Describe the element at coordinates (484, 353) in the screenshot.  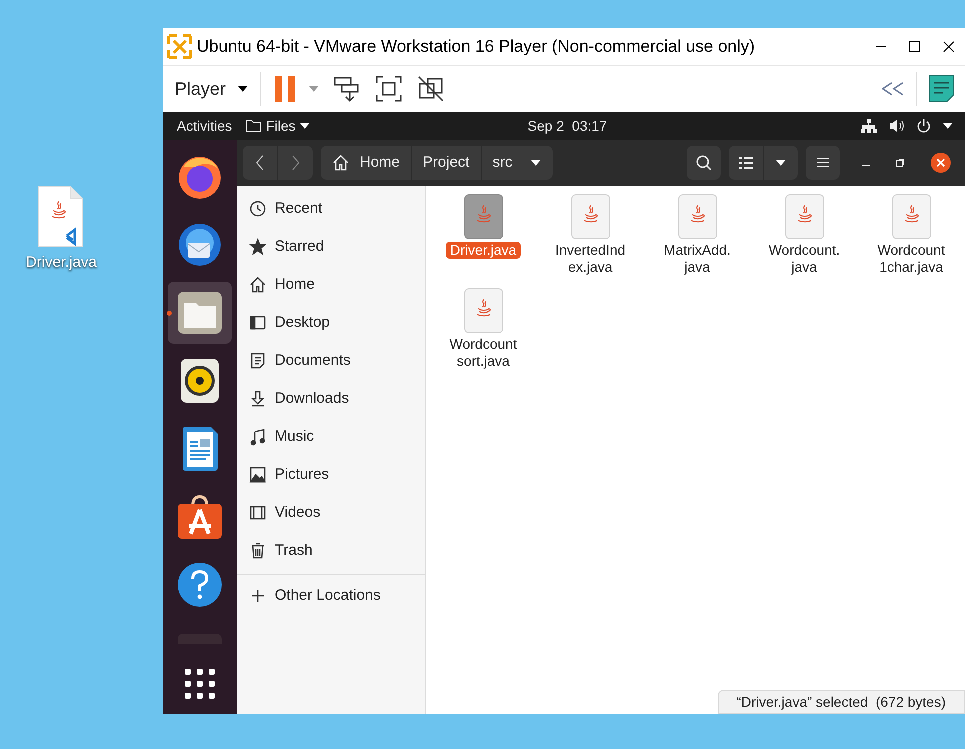
I see `file-name: Wordcount sort.java` at that location.